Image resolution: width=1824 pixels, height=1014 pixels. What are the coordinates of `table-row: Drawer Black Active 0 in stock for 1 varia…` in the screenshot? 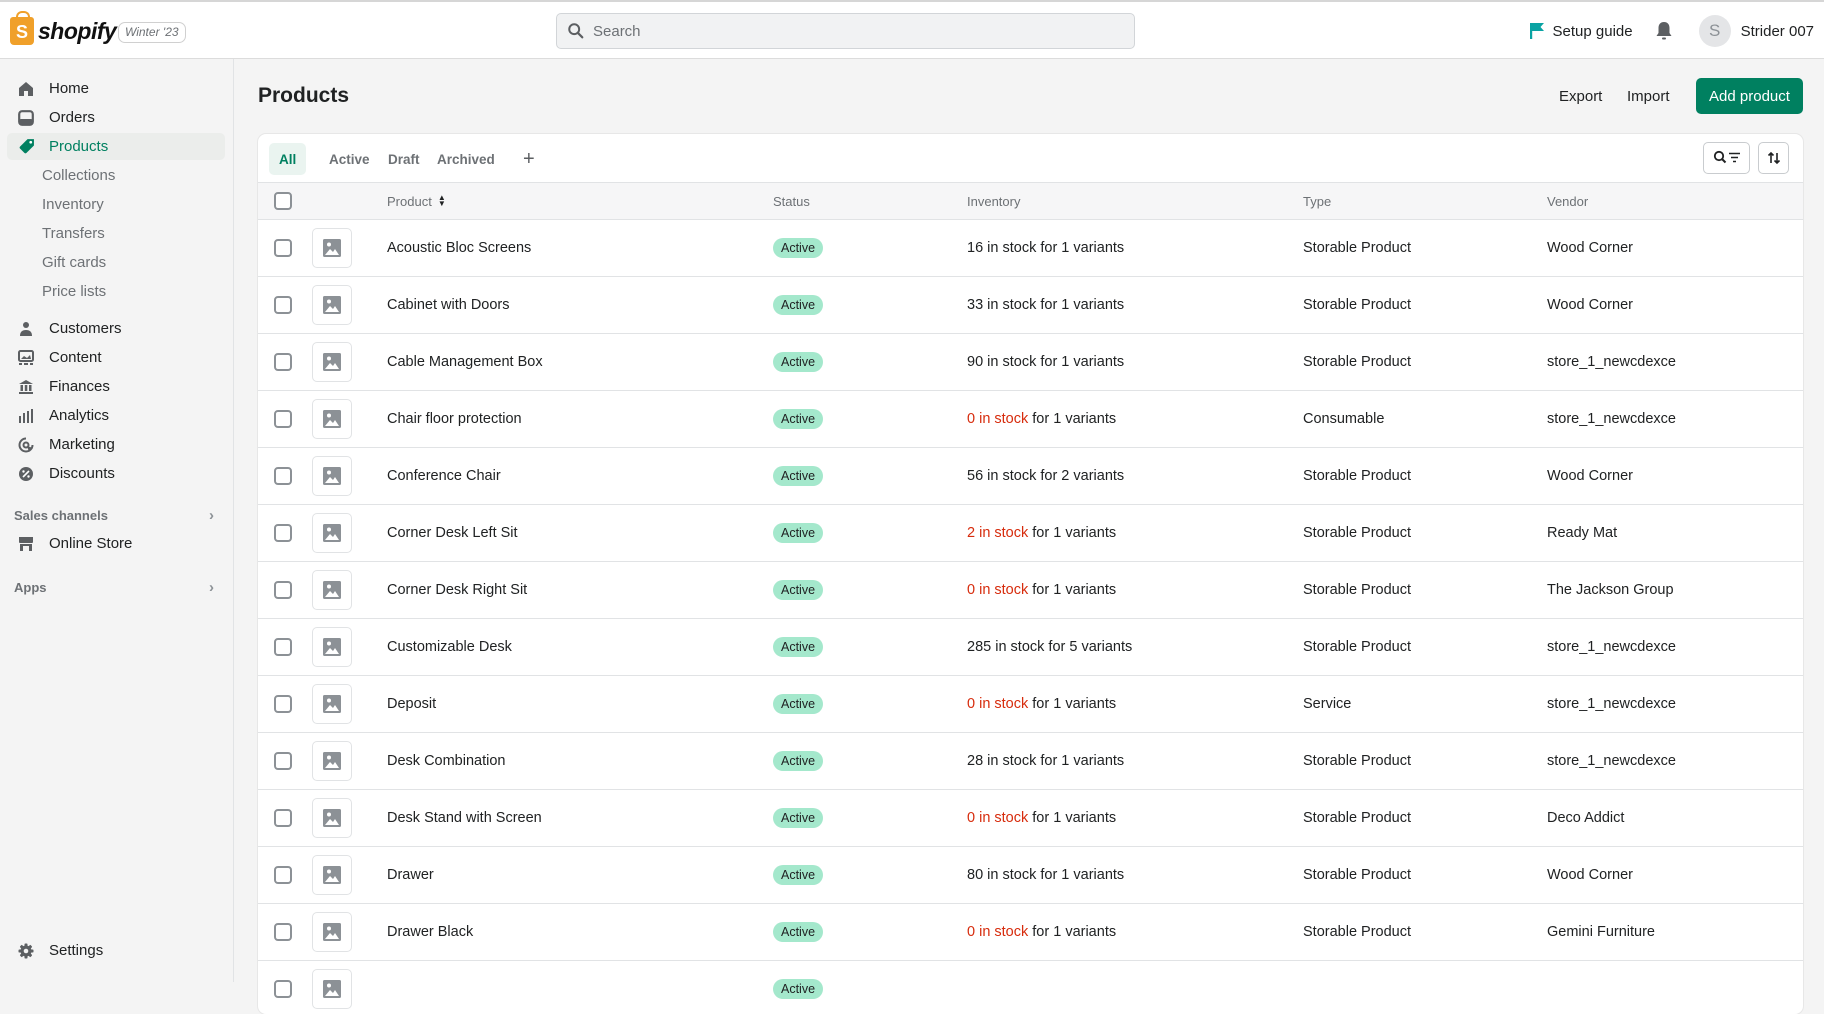 It's located at (1030, 932).